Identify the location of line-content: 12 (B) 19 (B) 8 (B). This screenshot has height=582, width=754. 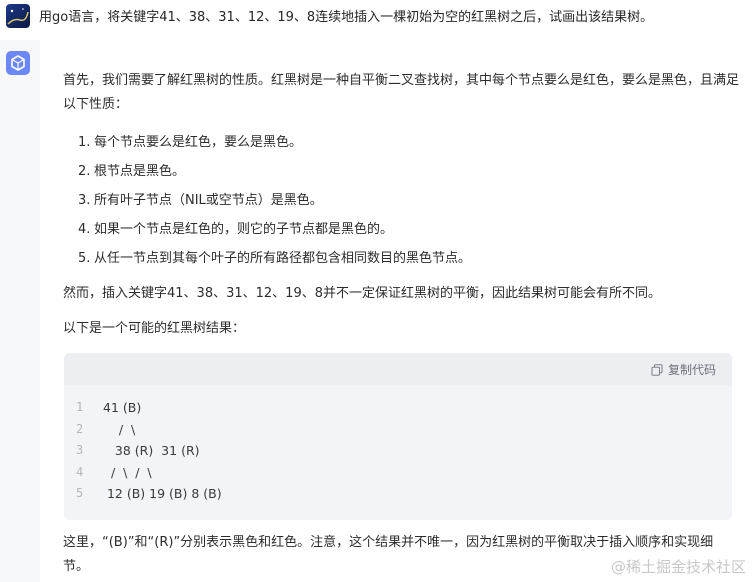
(162, 493).